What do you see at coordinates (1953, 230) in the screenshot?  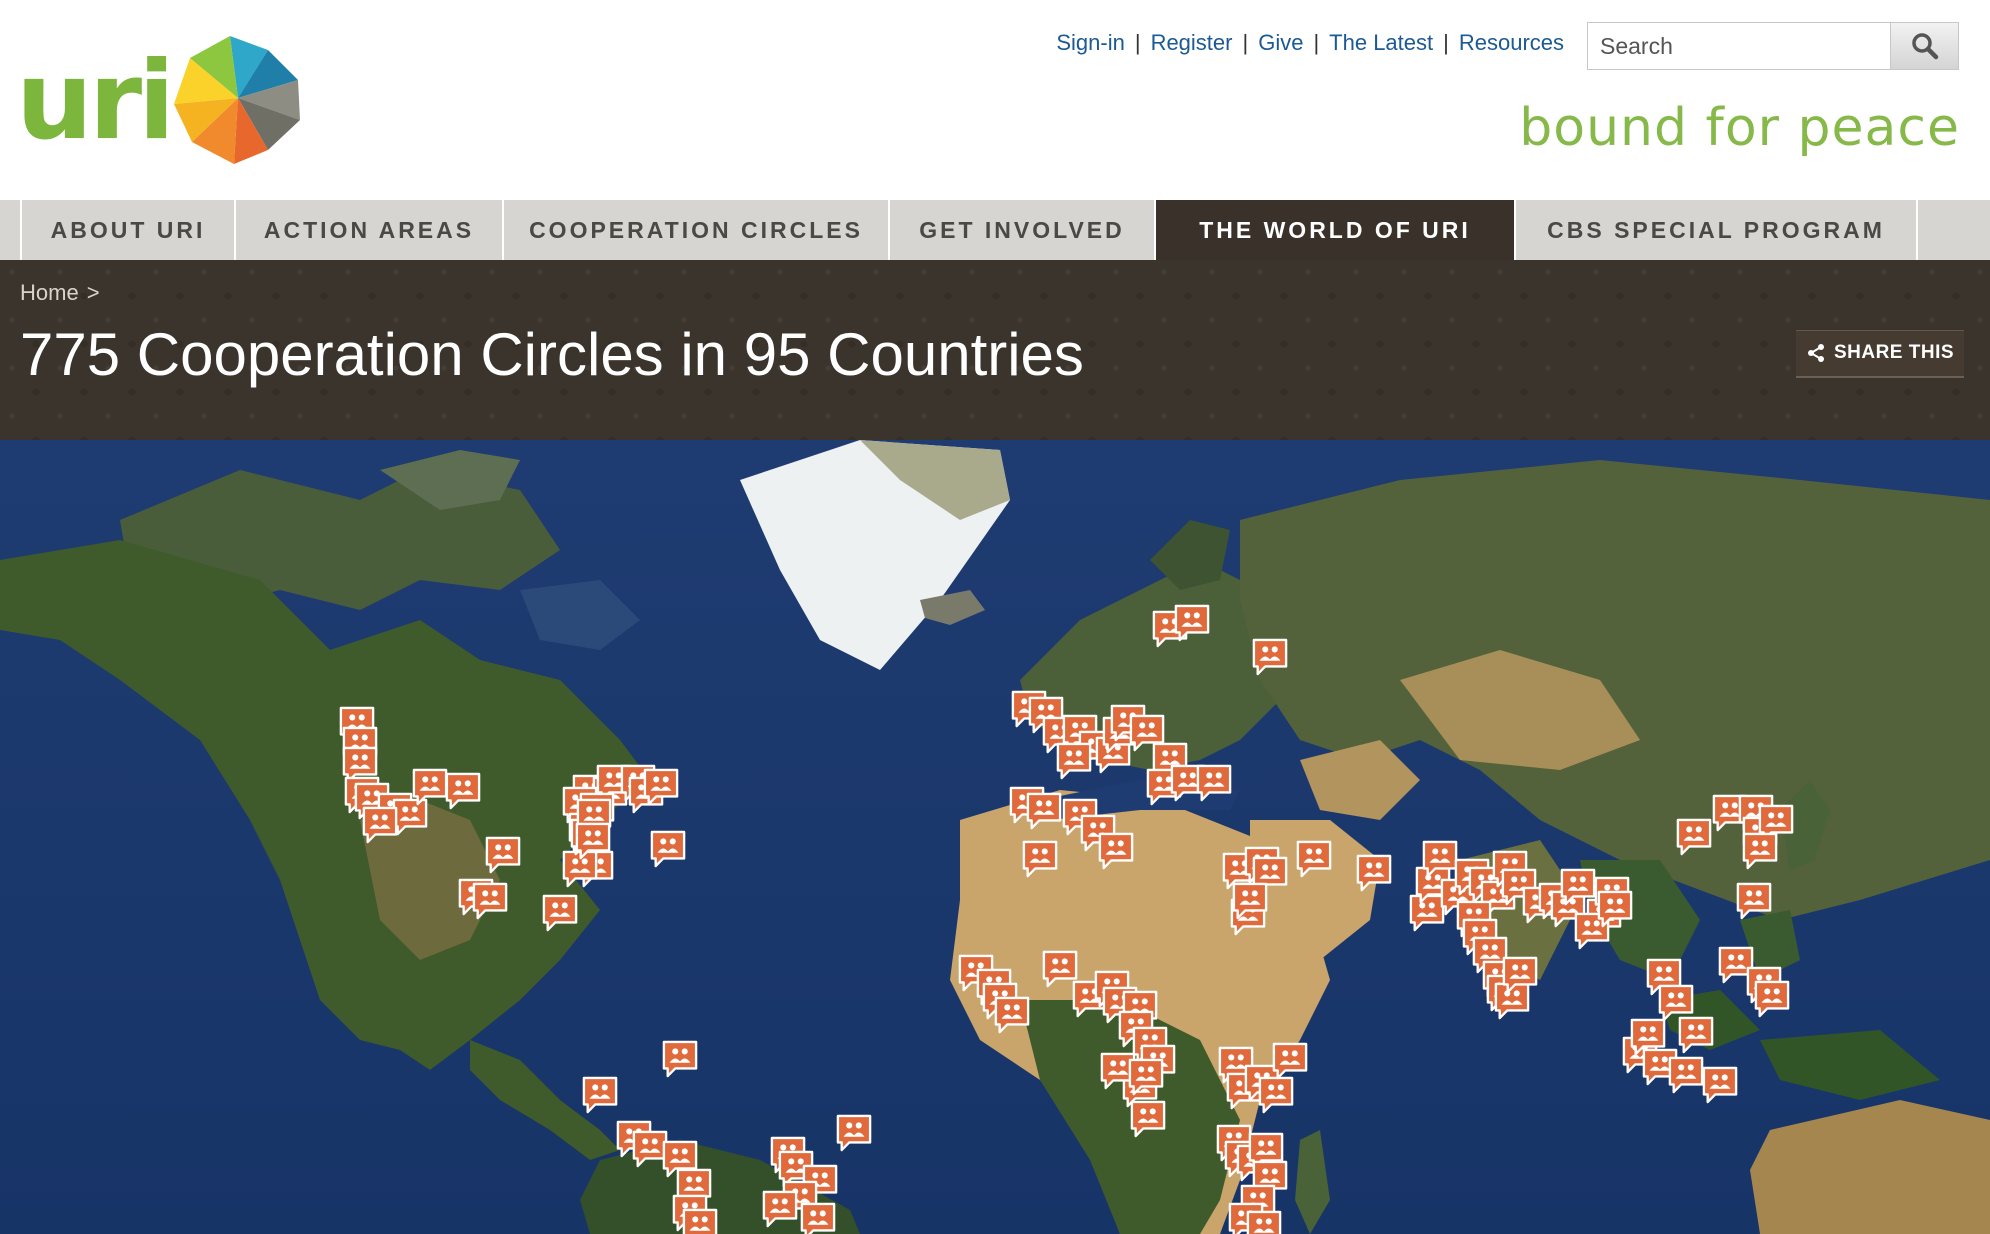 I see `nav-spacer` at bounding box center [1953, 230].